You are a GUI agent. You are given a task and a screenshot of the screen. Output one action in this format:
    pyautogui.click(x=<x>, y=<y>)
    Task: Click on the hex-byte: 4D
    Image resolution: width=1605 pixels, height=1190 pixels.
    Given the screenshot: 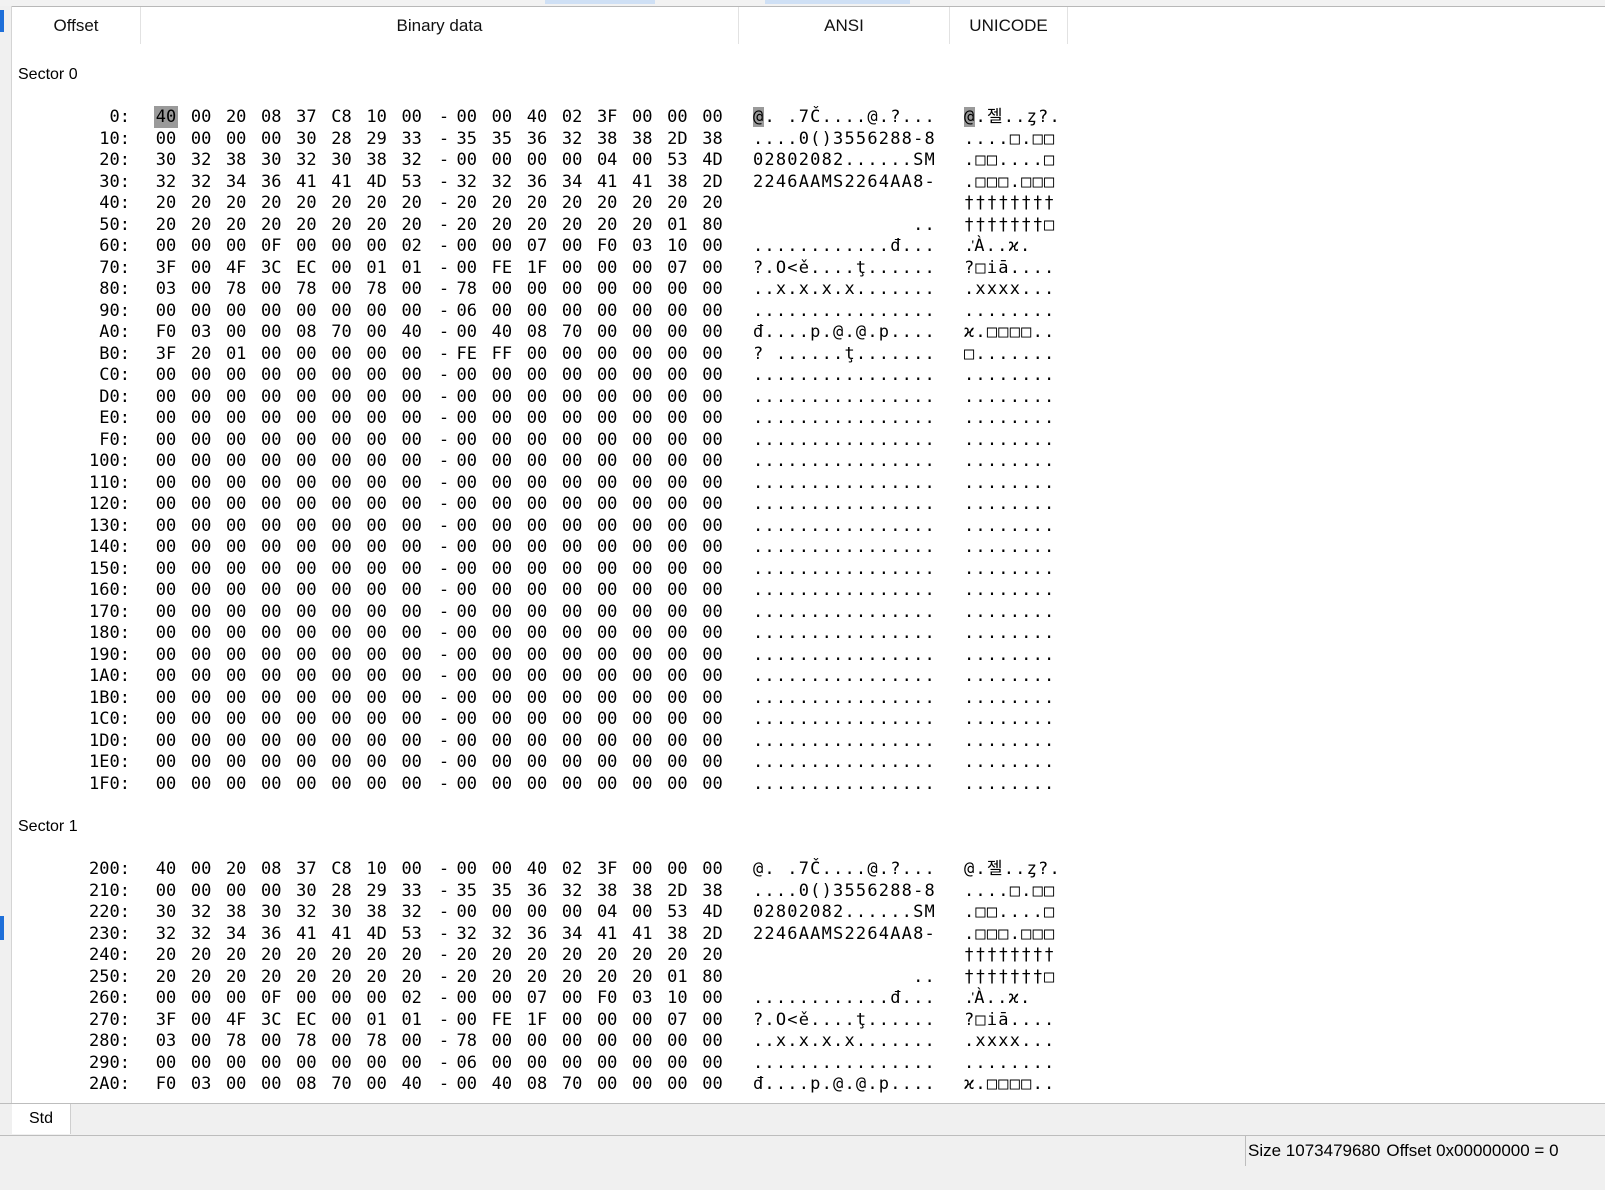 What is the action you would take?
    pyautogui.click(x=377, y=182)
    